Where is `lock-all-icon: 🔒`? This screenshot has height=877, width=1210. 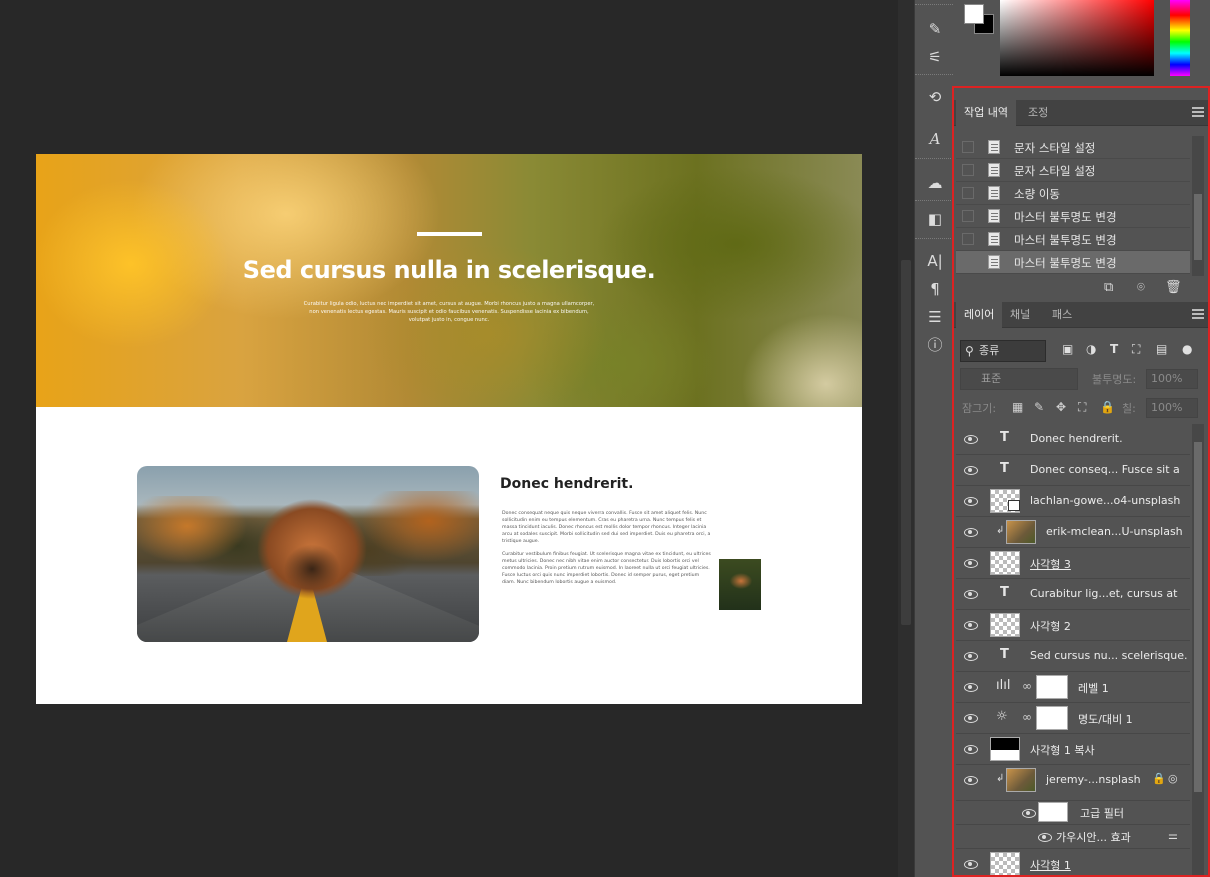
lock-all-icon: 🔒 is located at coordinates (1107, 407).